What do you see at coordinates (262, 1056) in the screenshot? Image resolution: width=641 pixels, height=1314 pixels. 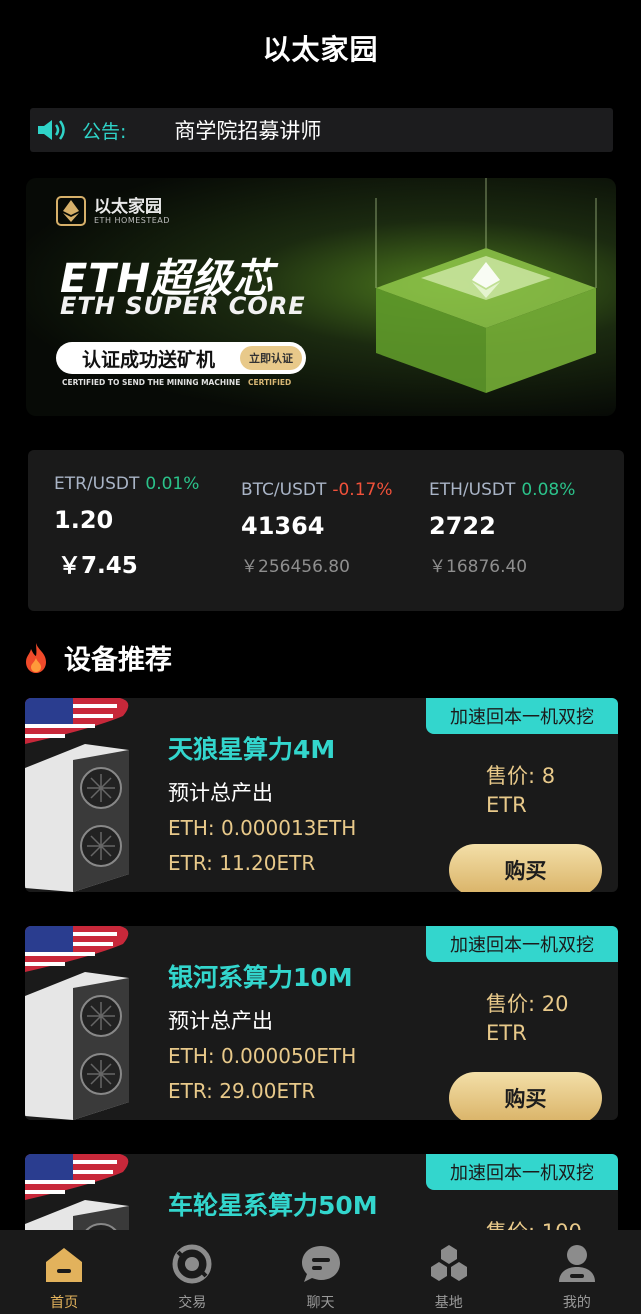 I see `product-eth-output: ETH: 0.000050ETH` at bounding box center [262, 1056].